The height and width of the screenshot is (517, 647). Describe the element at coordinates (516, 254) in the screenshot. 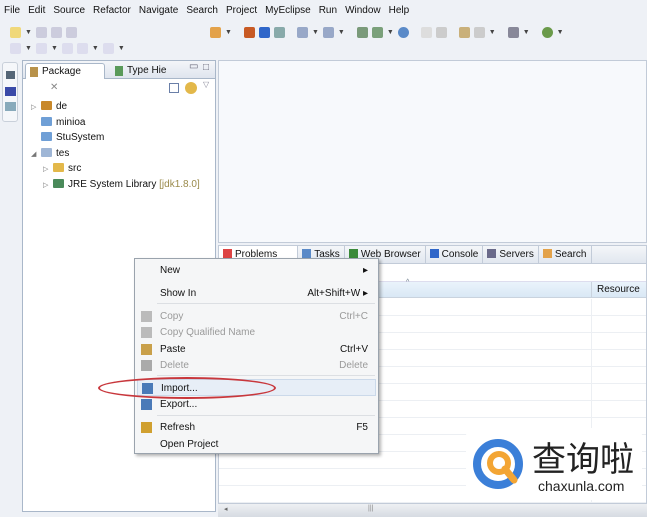

I see `tab-label: Servers` at that location.